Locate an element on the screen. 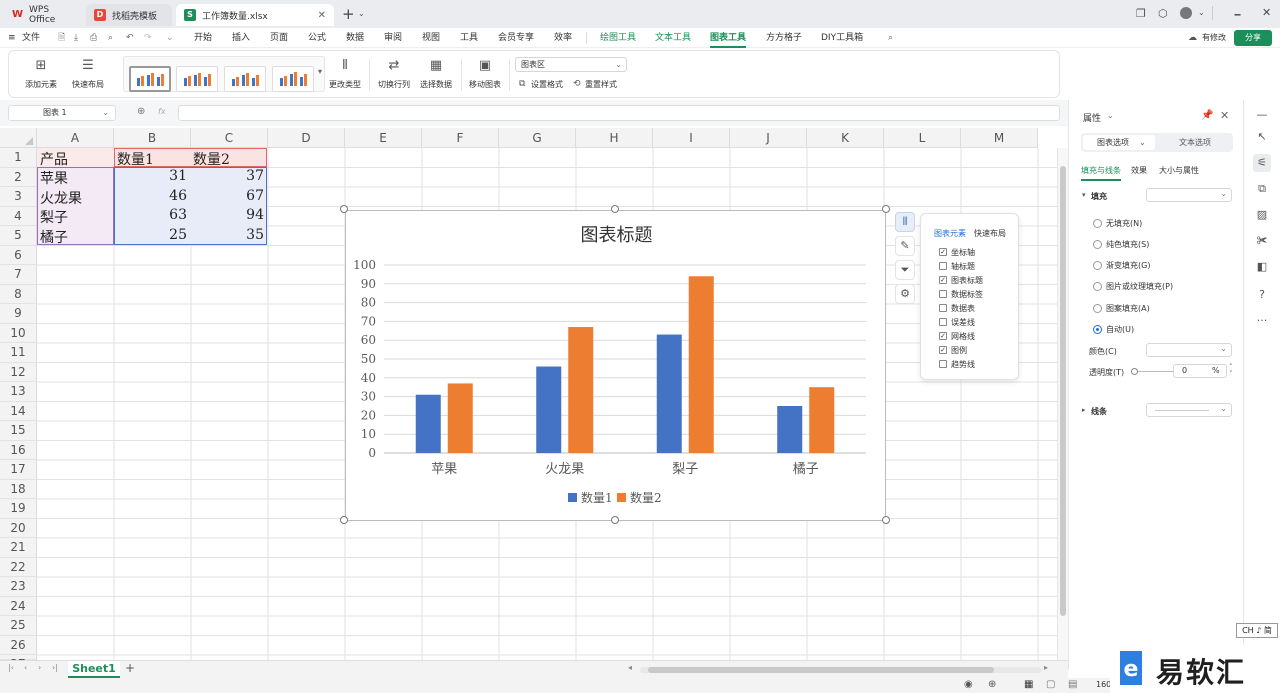 Image resolution: width=1280 pixels, height=693 pixels. checkbox is located at coordinates (943, 266).